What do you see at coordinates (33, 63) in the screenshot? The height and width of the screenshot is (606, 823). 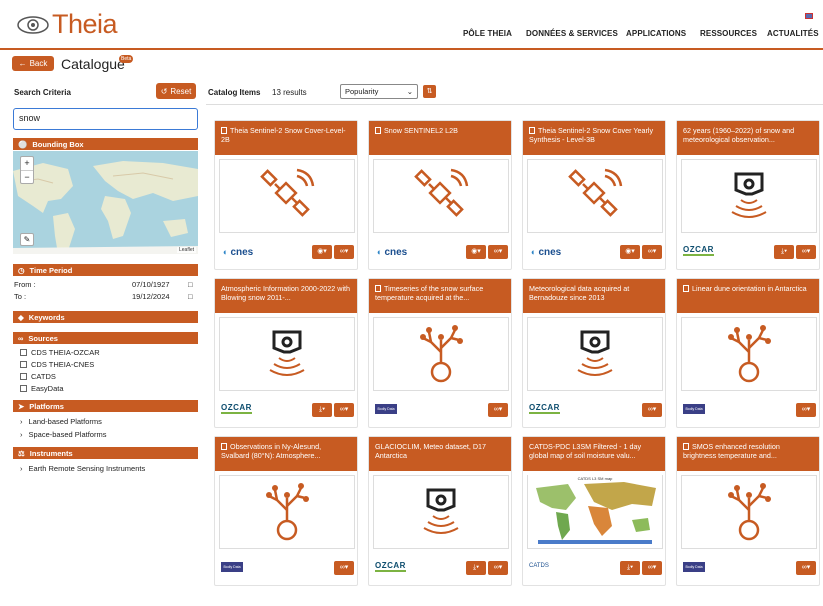 I see `back-button: ← Back` at bounding box center [33, 63].